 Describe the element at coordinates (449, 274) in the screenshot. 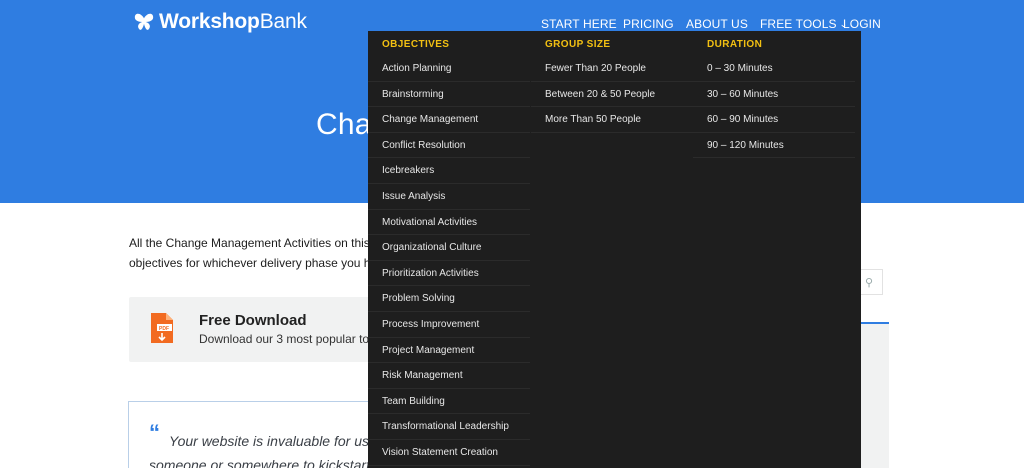

I see `menu-item-prioritization-activities: Prioritization Activities` at that location.